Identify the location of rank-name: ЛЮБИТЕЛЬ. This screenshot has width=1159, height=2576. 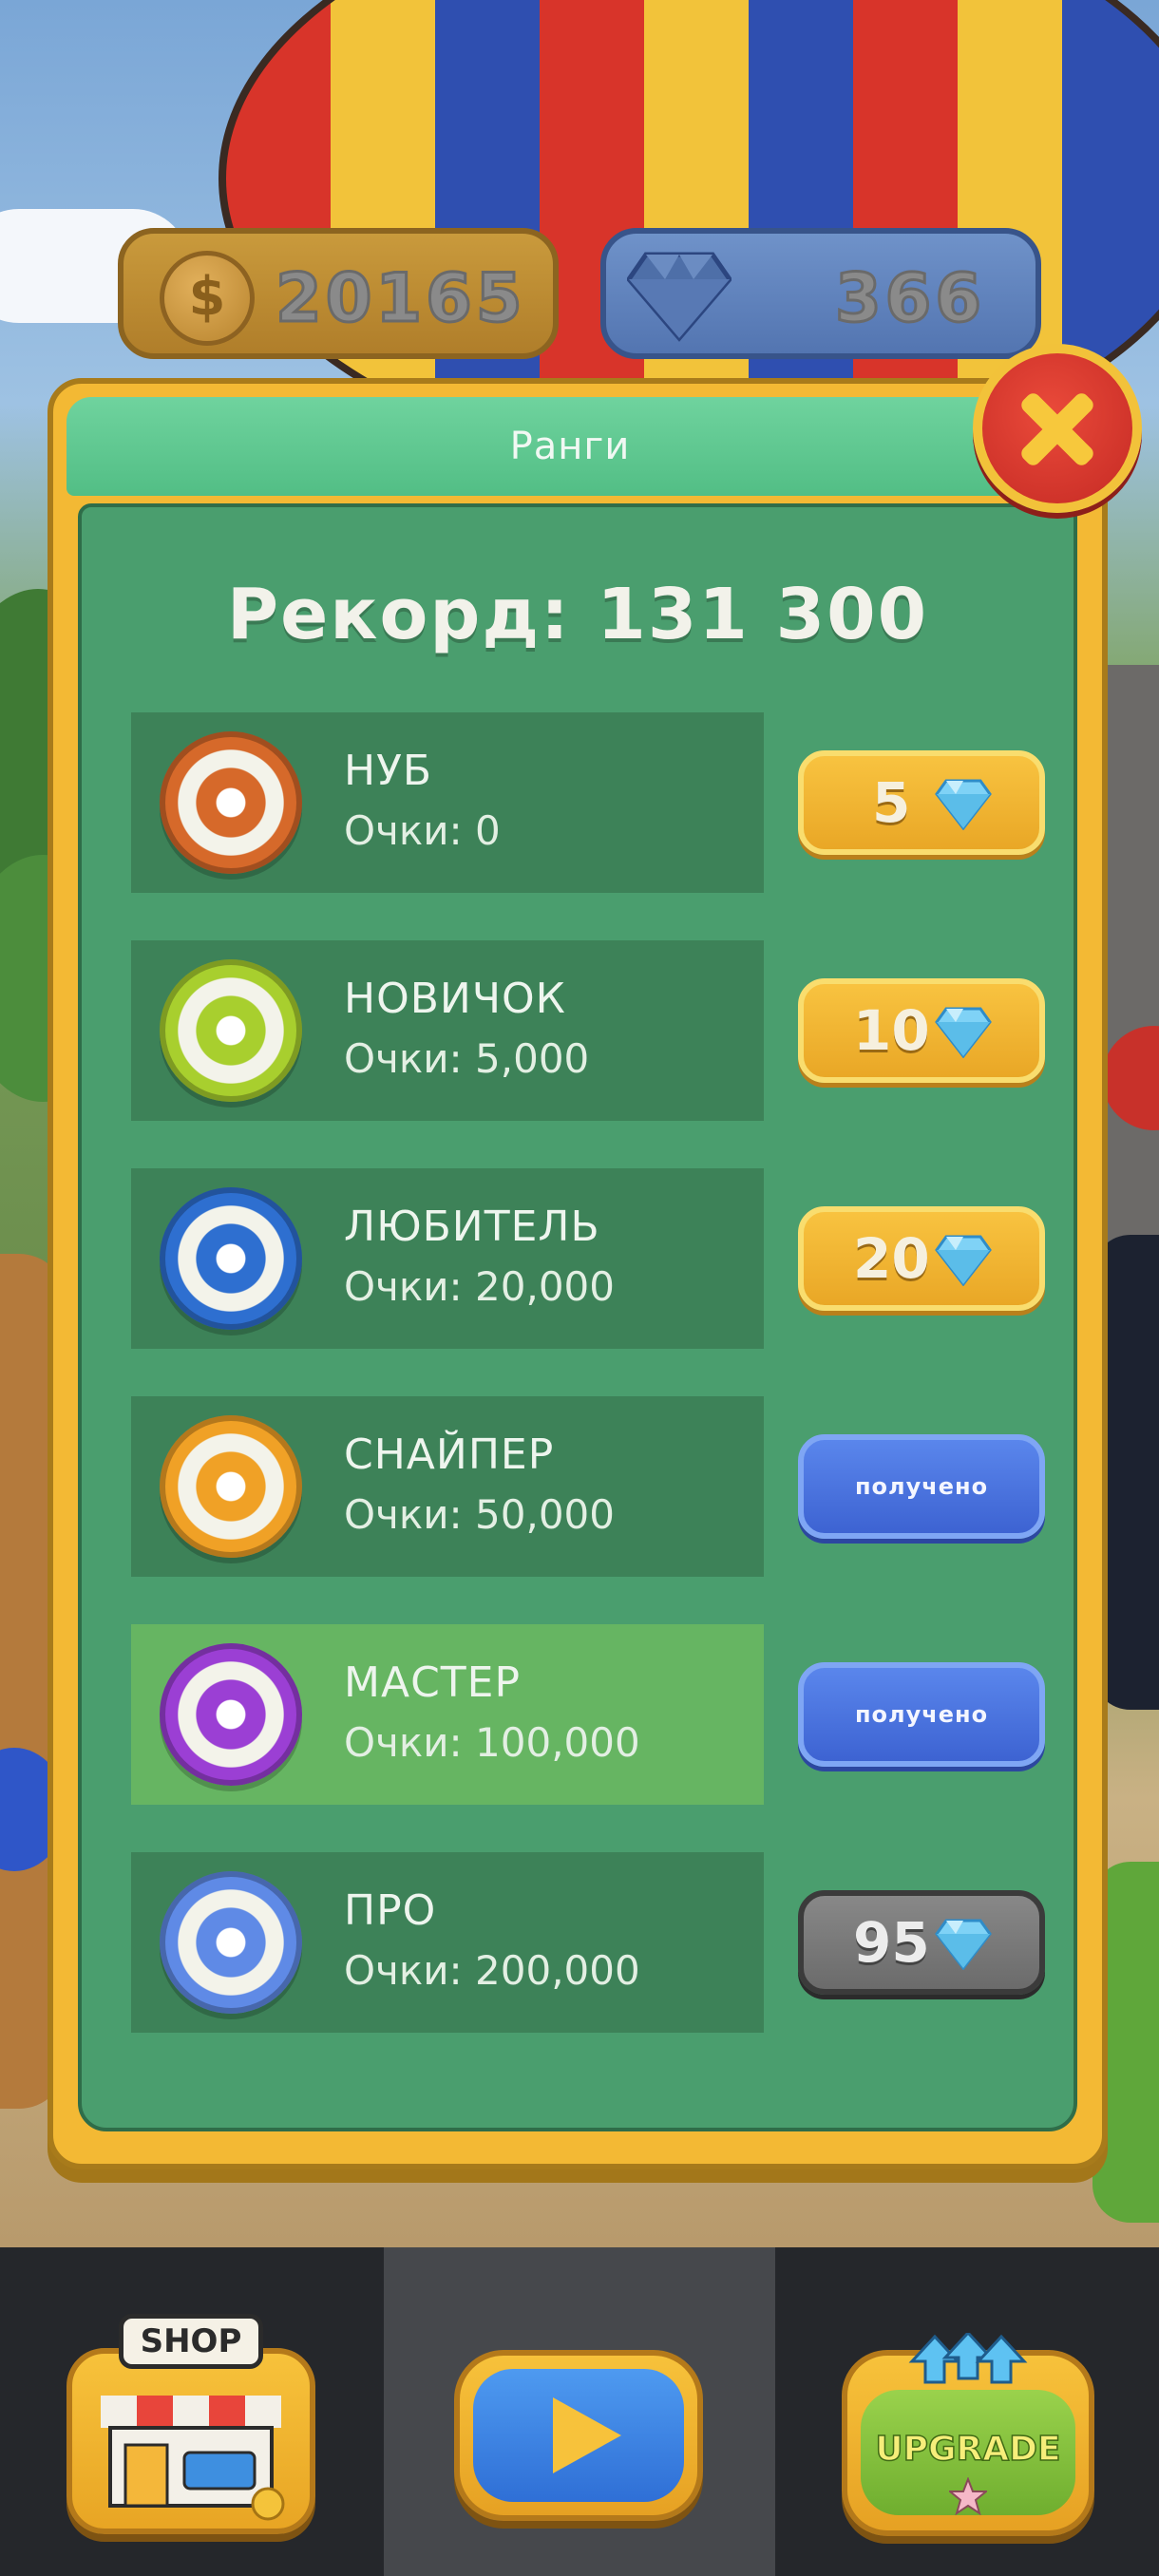
(472, 1227).